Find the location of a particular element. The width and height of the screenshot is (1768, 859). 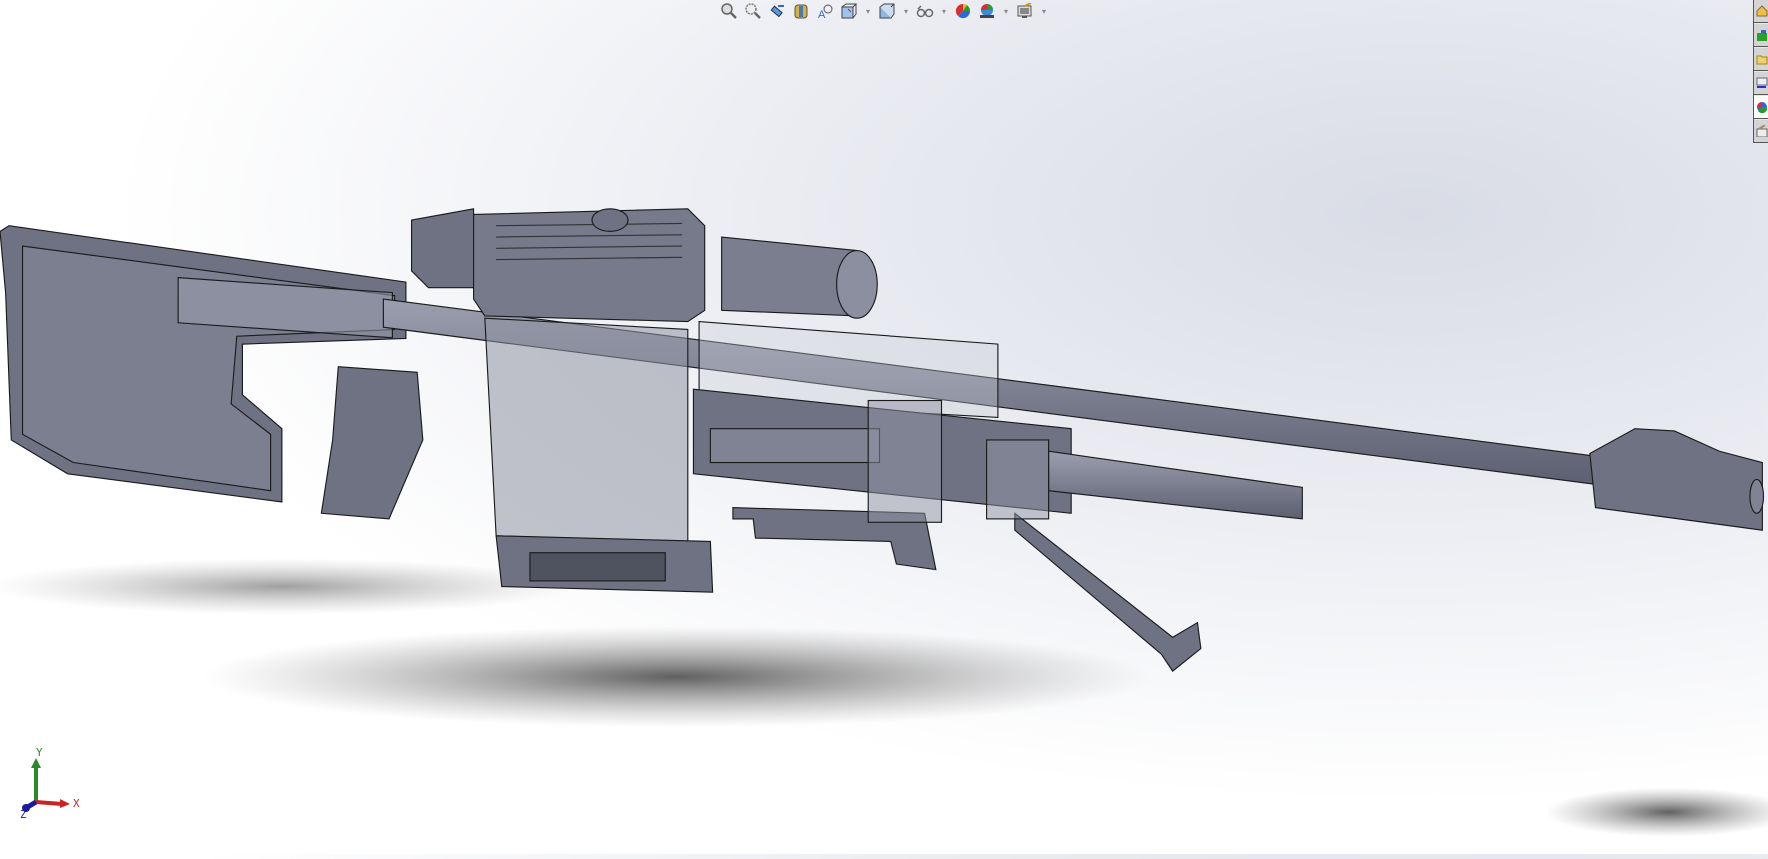

previous-view-icon is located at coordinates (777, 11).